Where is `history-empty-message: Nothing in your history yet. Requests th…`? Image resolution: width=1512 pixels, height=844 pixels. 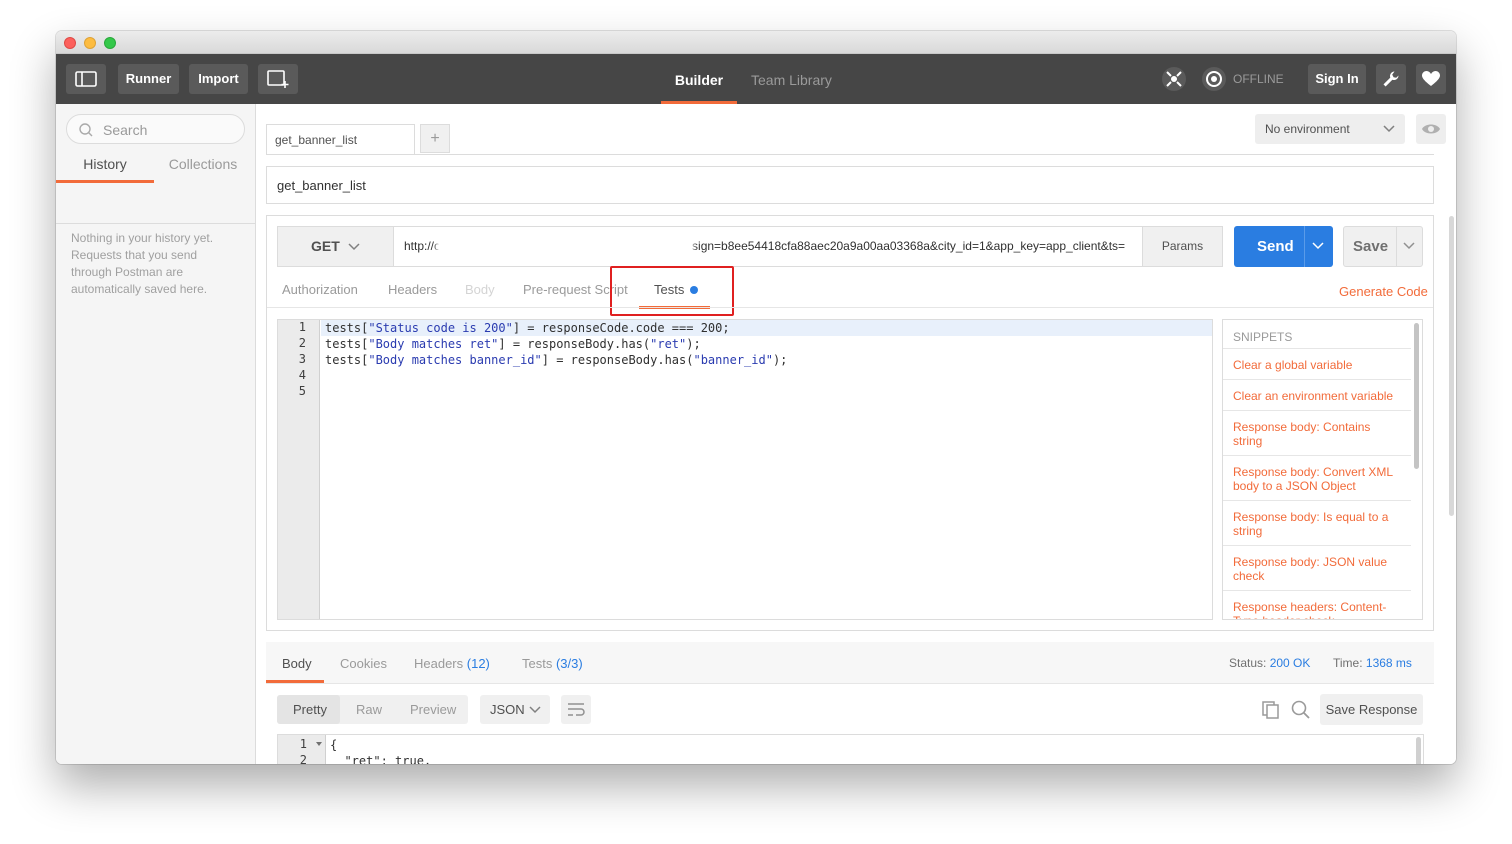 history-empty-message: Nothing in your history yet. Requests th… is located at coordinates (142, 263).